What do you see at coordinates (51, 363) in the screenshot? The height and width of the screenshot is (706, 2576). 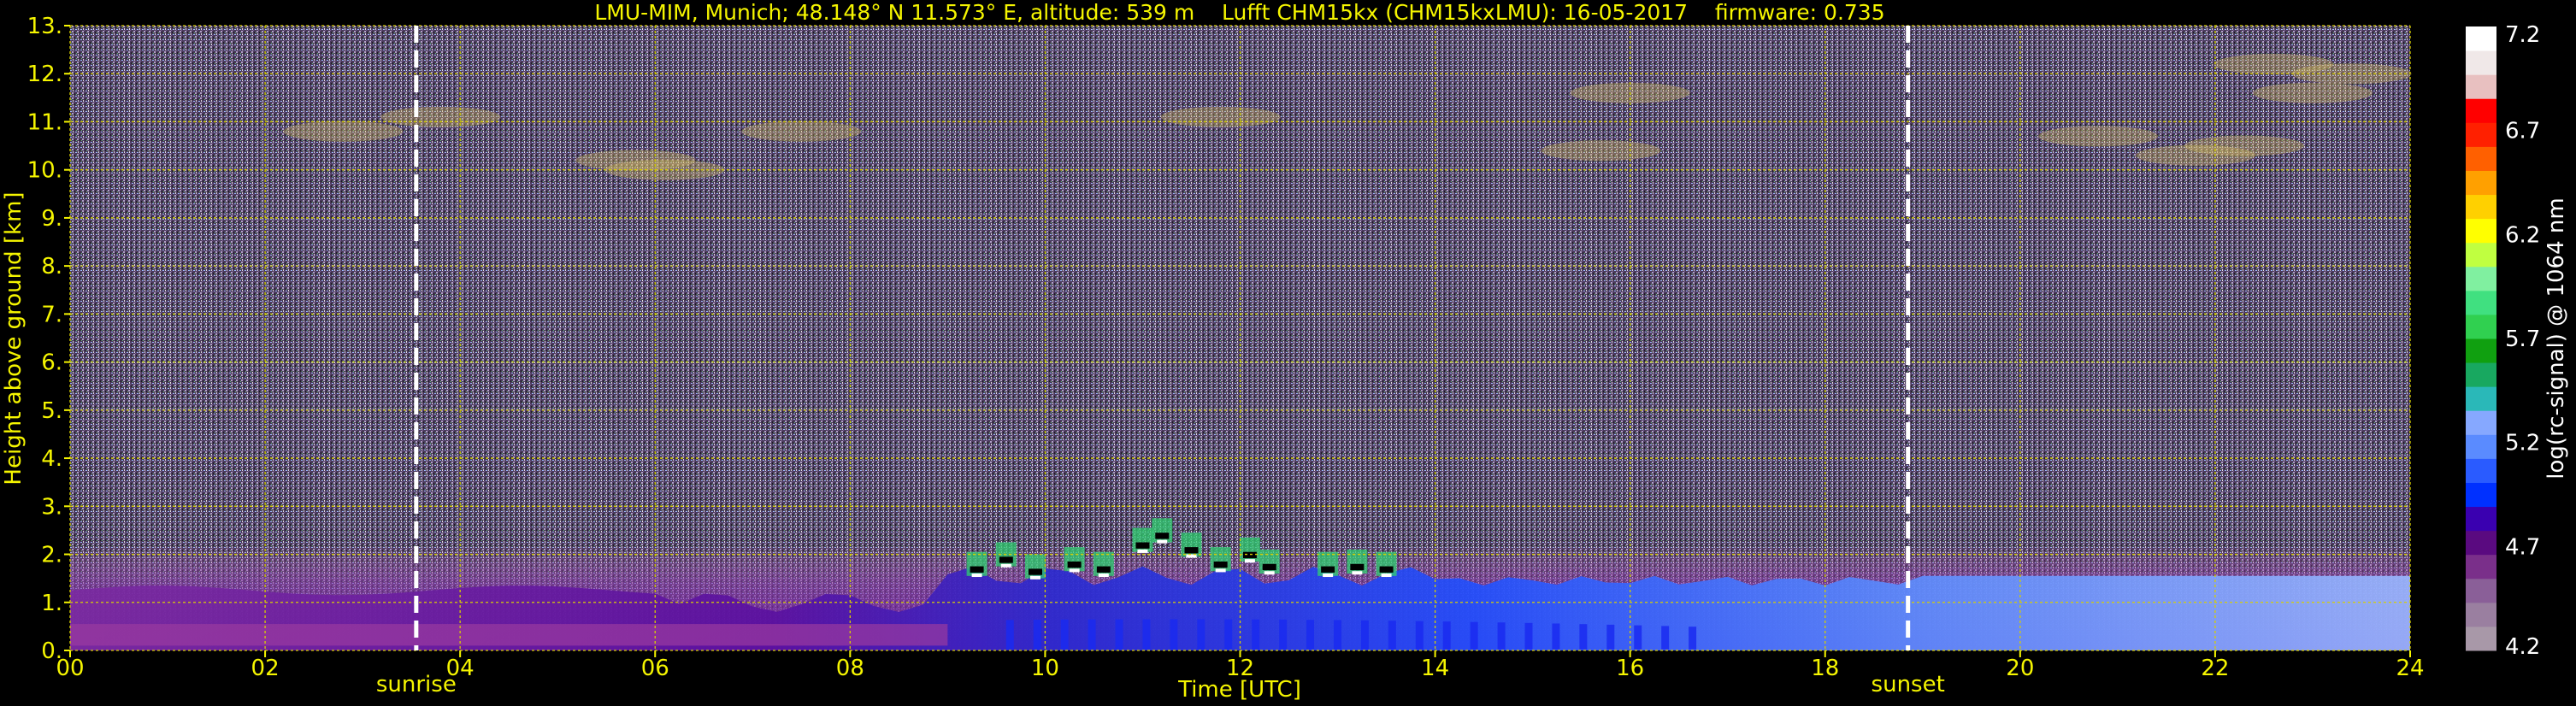 I see `y-tick-label: 6.` at bounding box center [51, 363].